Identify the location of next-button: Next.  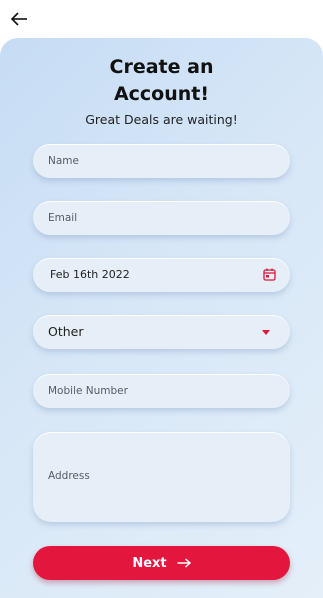
(161, 563).